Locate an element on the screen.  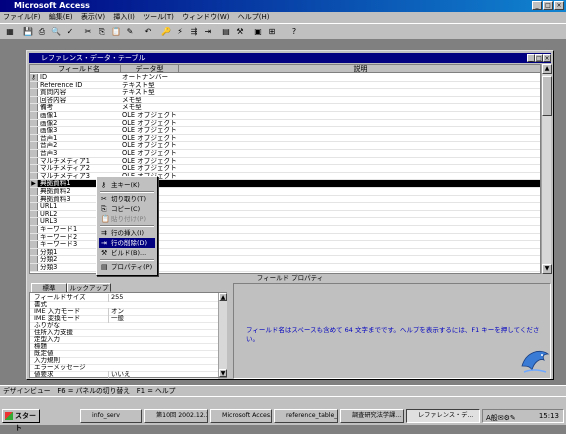
menu-file: ファイル(F) is located at coordinates (22, 17).